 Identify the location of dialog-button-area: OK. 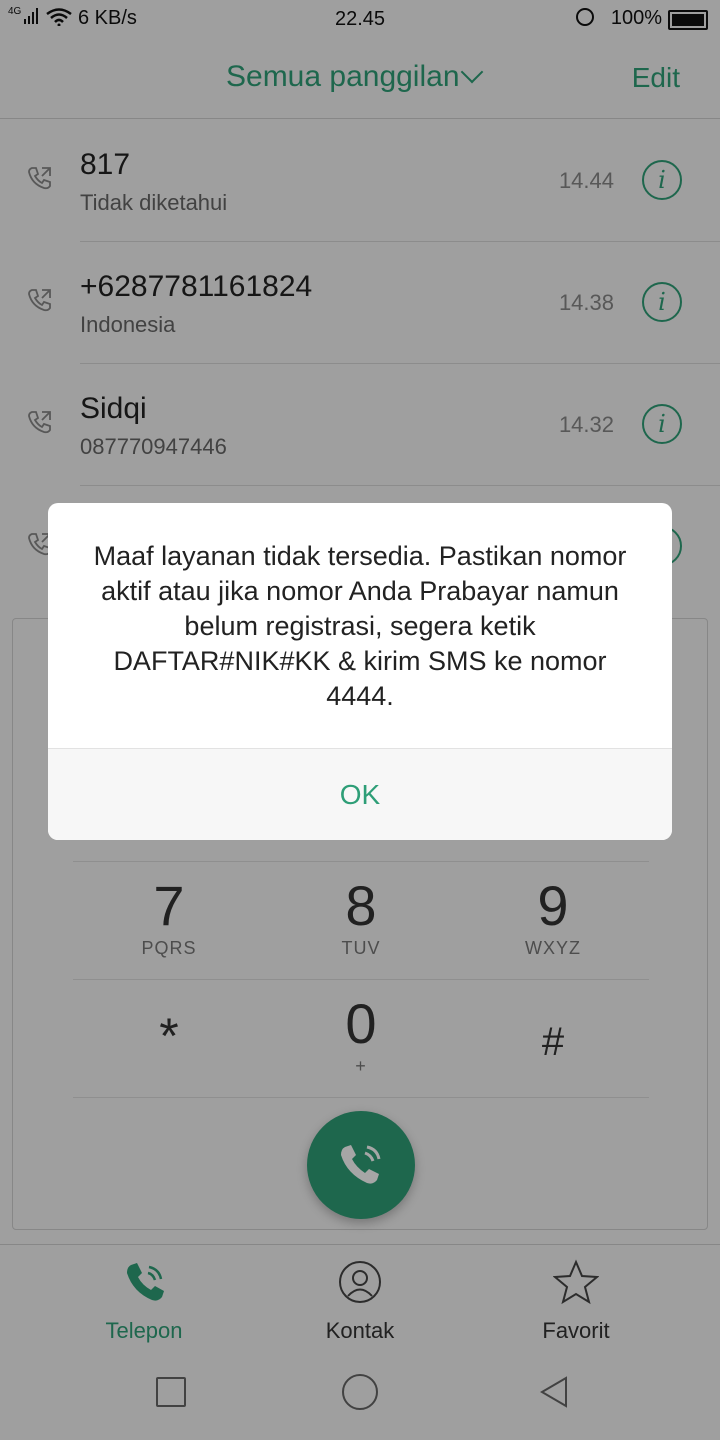
(360, 794).